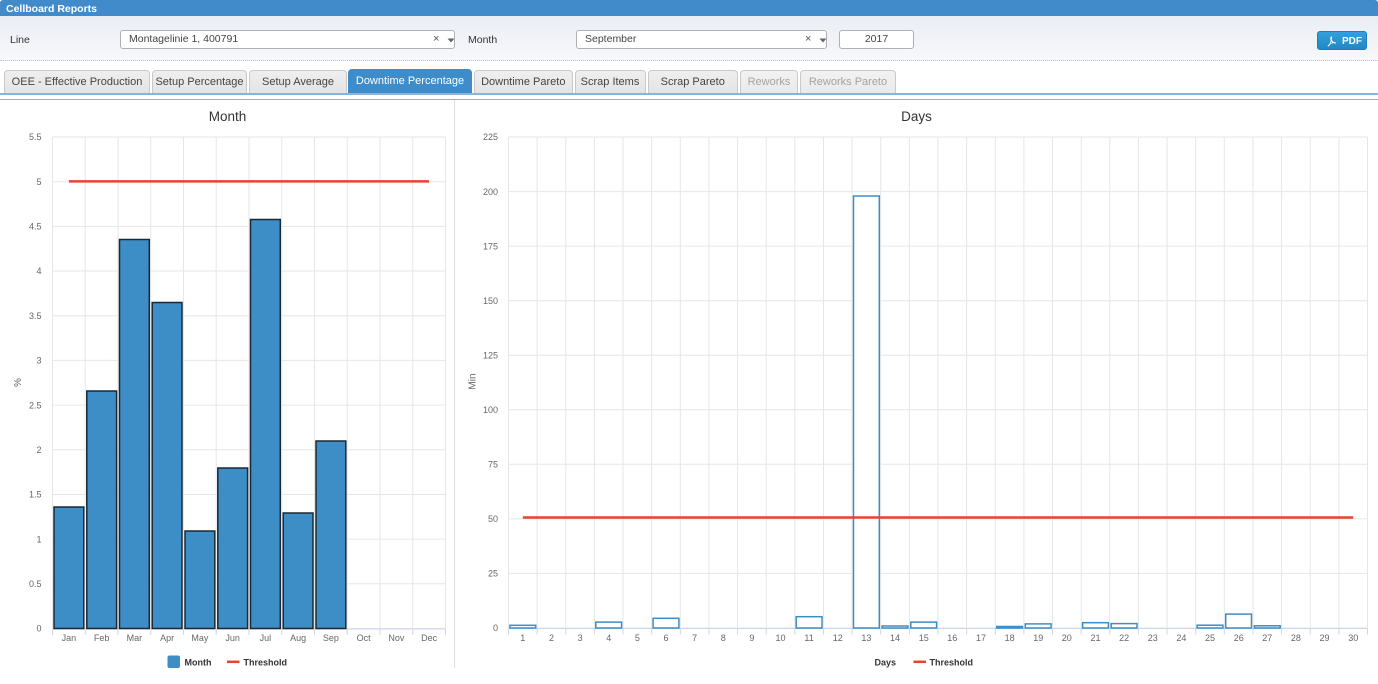 The width and height of the screenshot is (1378, 684). I want to click on svg-text: 19, so click(1038, 638).